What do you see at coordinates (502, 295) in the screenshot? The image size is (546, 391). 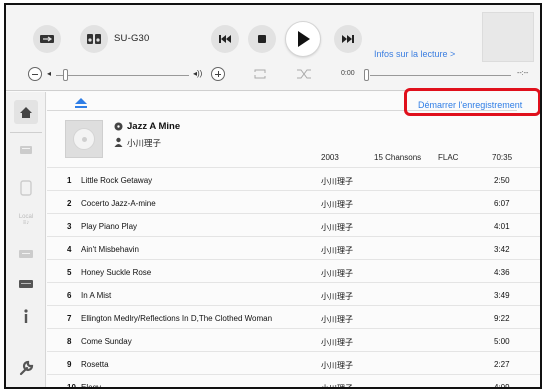 I see `track-duration: 3:49` at bounding box center [502, 295].